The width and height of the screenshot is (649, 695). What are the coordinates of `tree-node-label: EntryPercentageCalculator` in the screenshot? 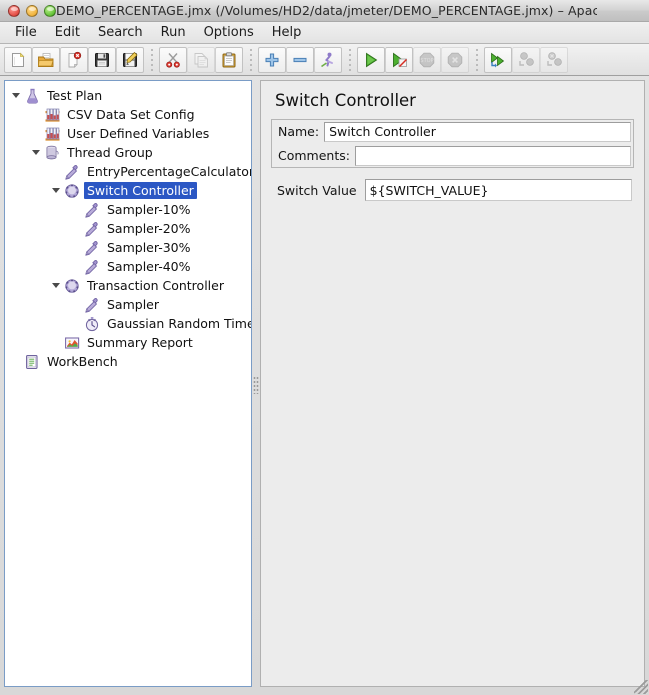 It's located at (169, 171).